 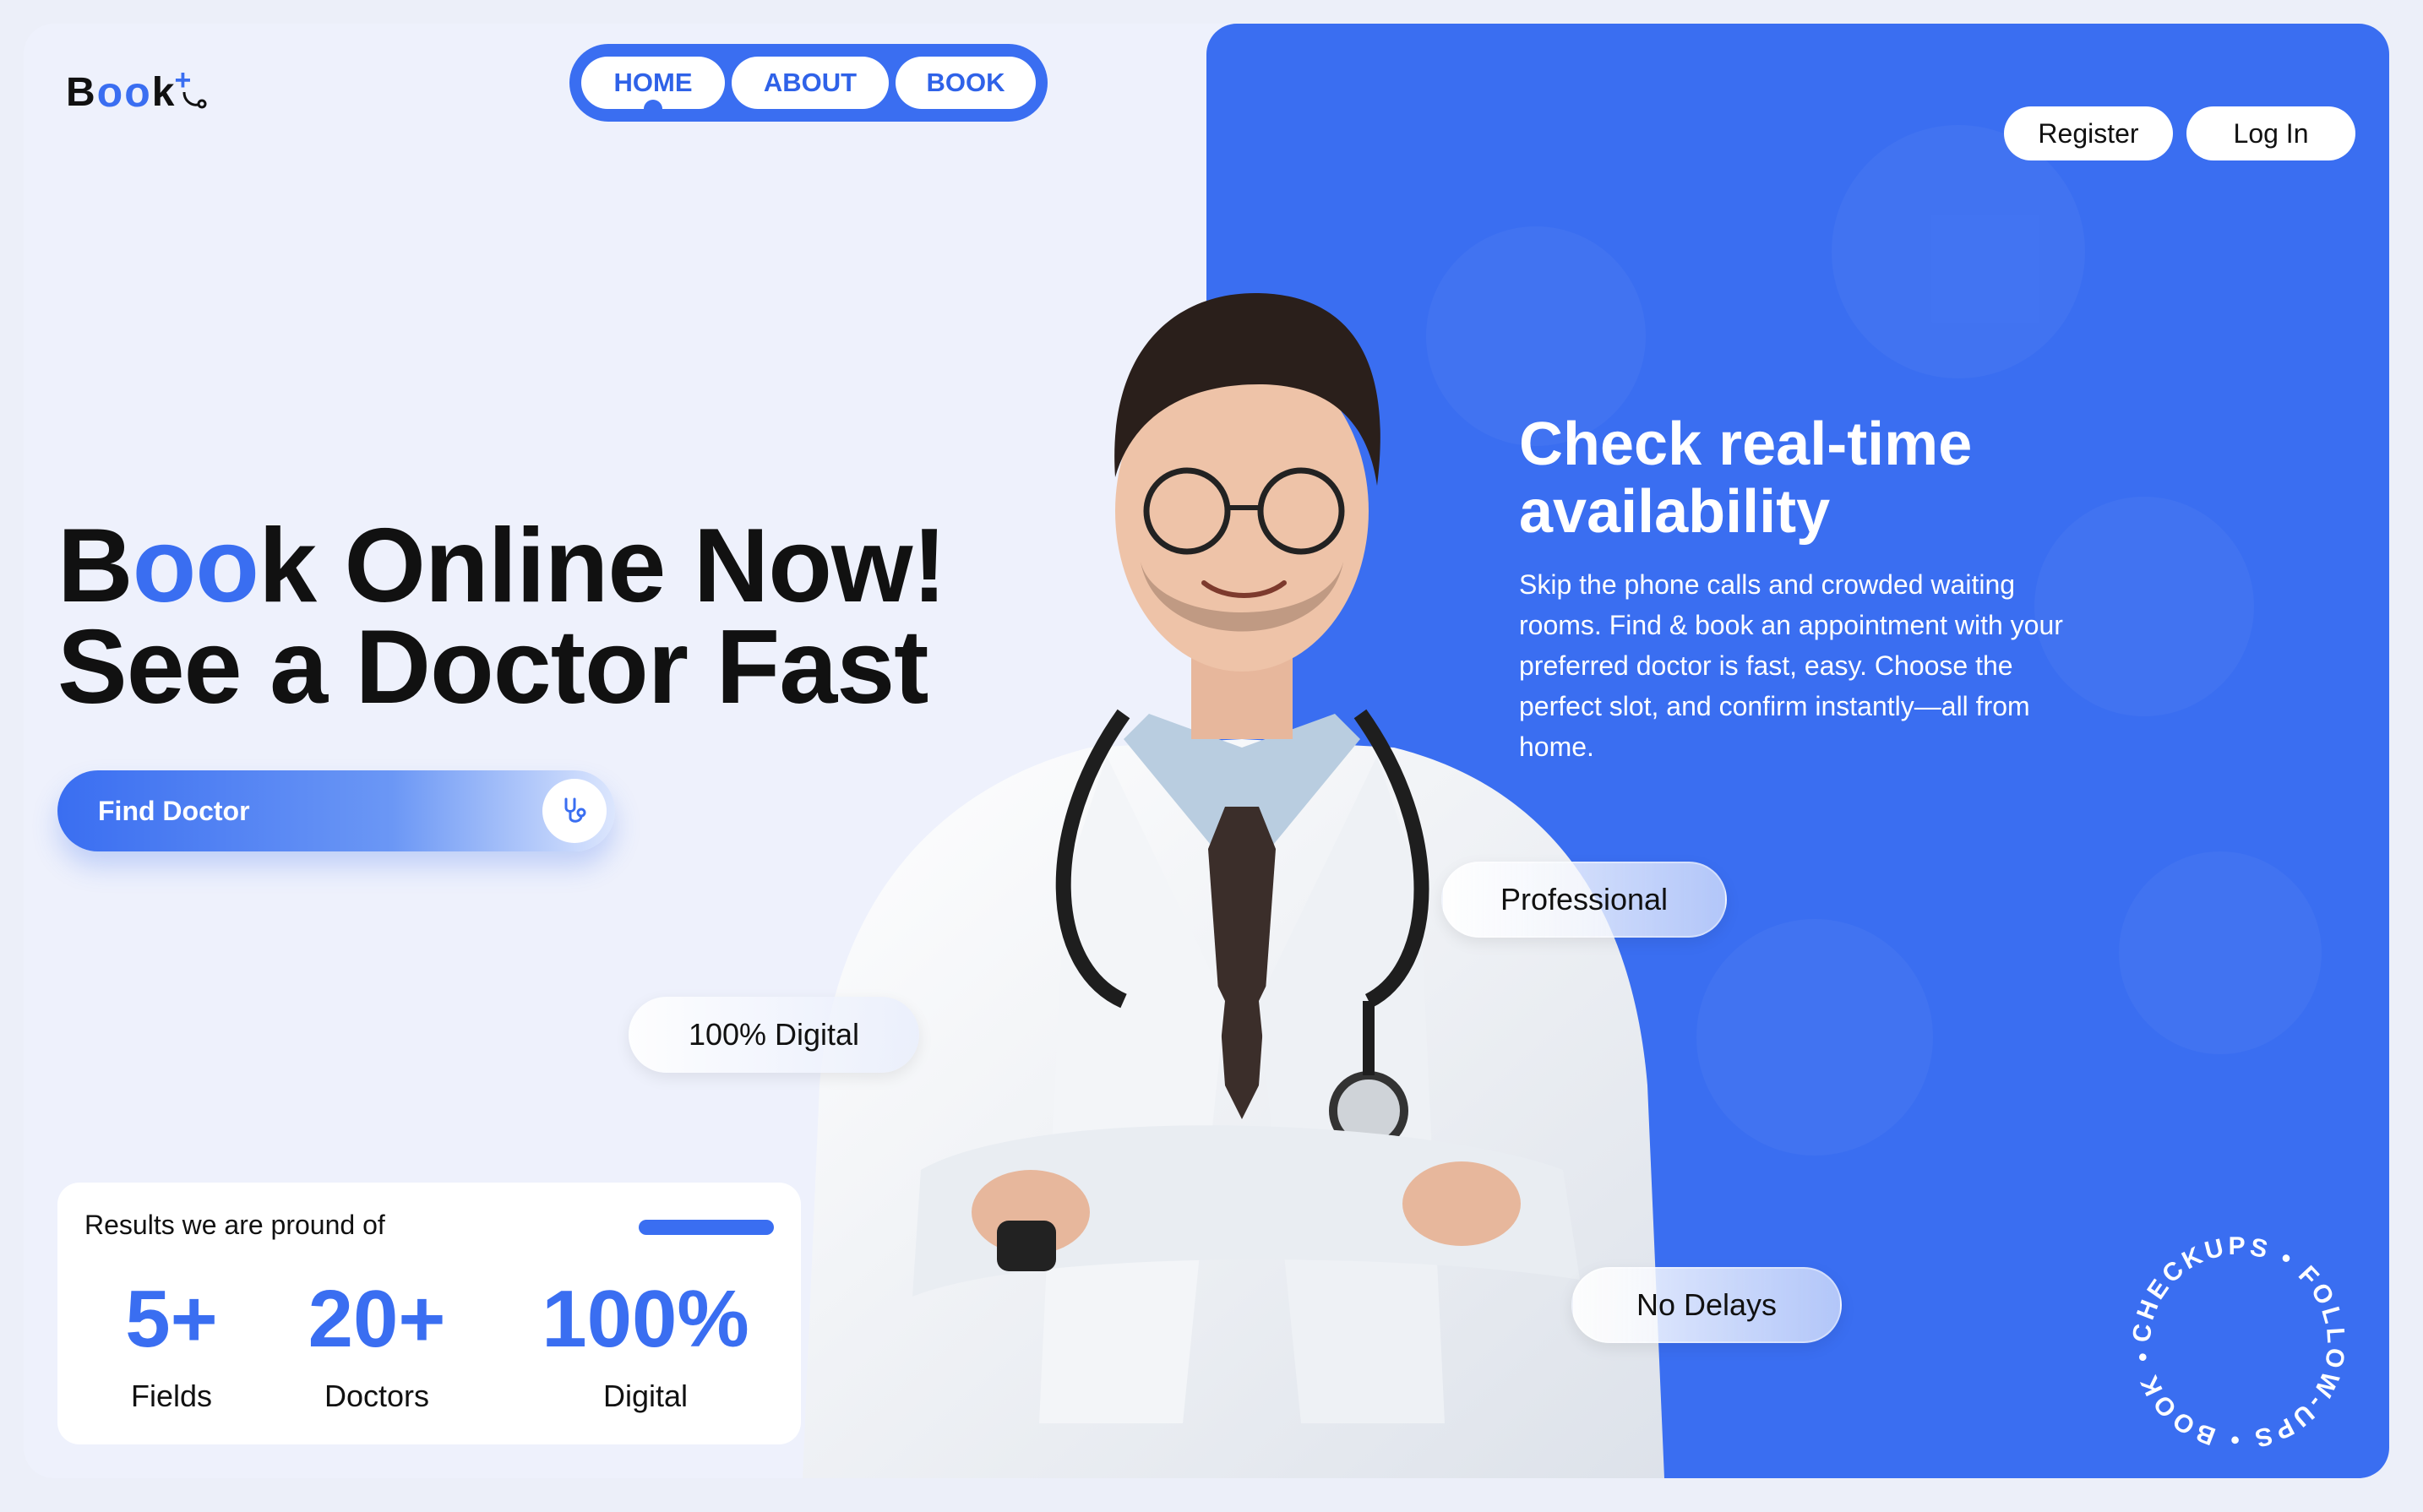 I want to click on badge-text: CHECKUPS • FOLLOW-UPS • BOOK •, so click(x=2236, y=1343).